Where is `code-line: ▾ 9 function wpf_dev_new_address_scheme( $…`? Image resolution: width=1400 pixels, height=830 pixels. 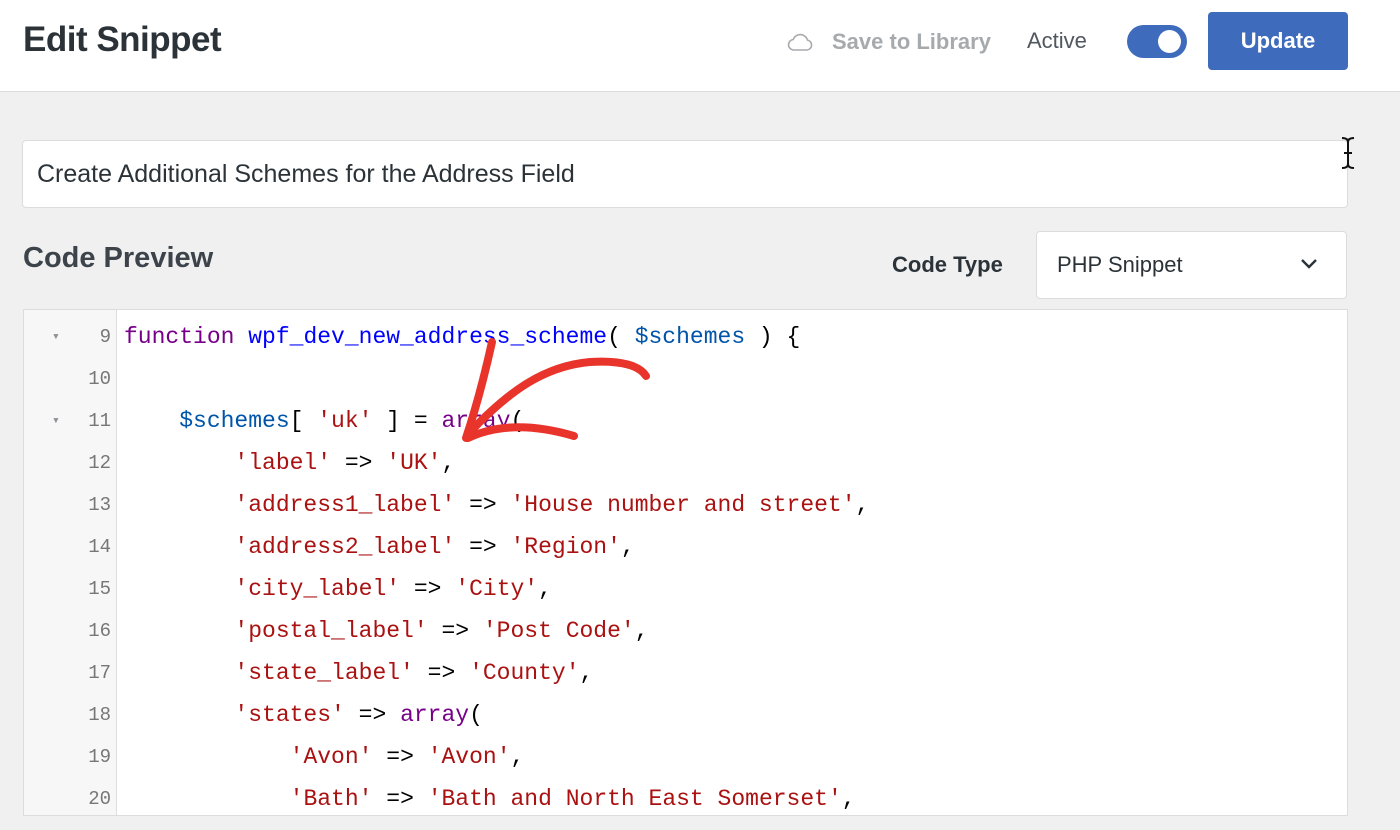 code-line: ▾ 9 function wpf_dev_new_address_scheme( $… is located at coordinates (685, 337).